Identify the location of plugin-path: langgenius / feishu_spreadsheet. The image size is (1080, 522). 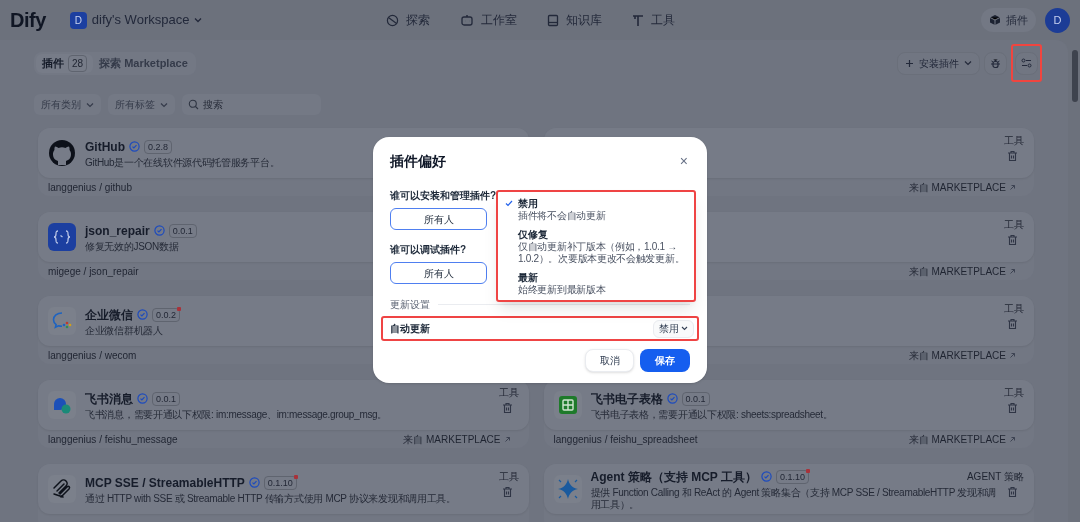
(625, 439).